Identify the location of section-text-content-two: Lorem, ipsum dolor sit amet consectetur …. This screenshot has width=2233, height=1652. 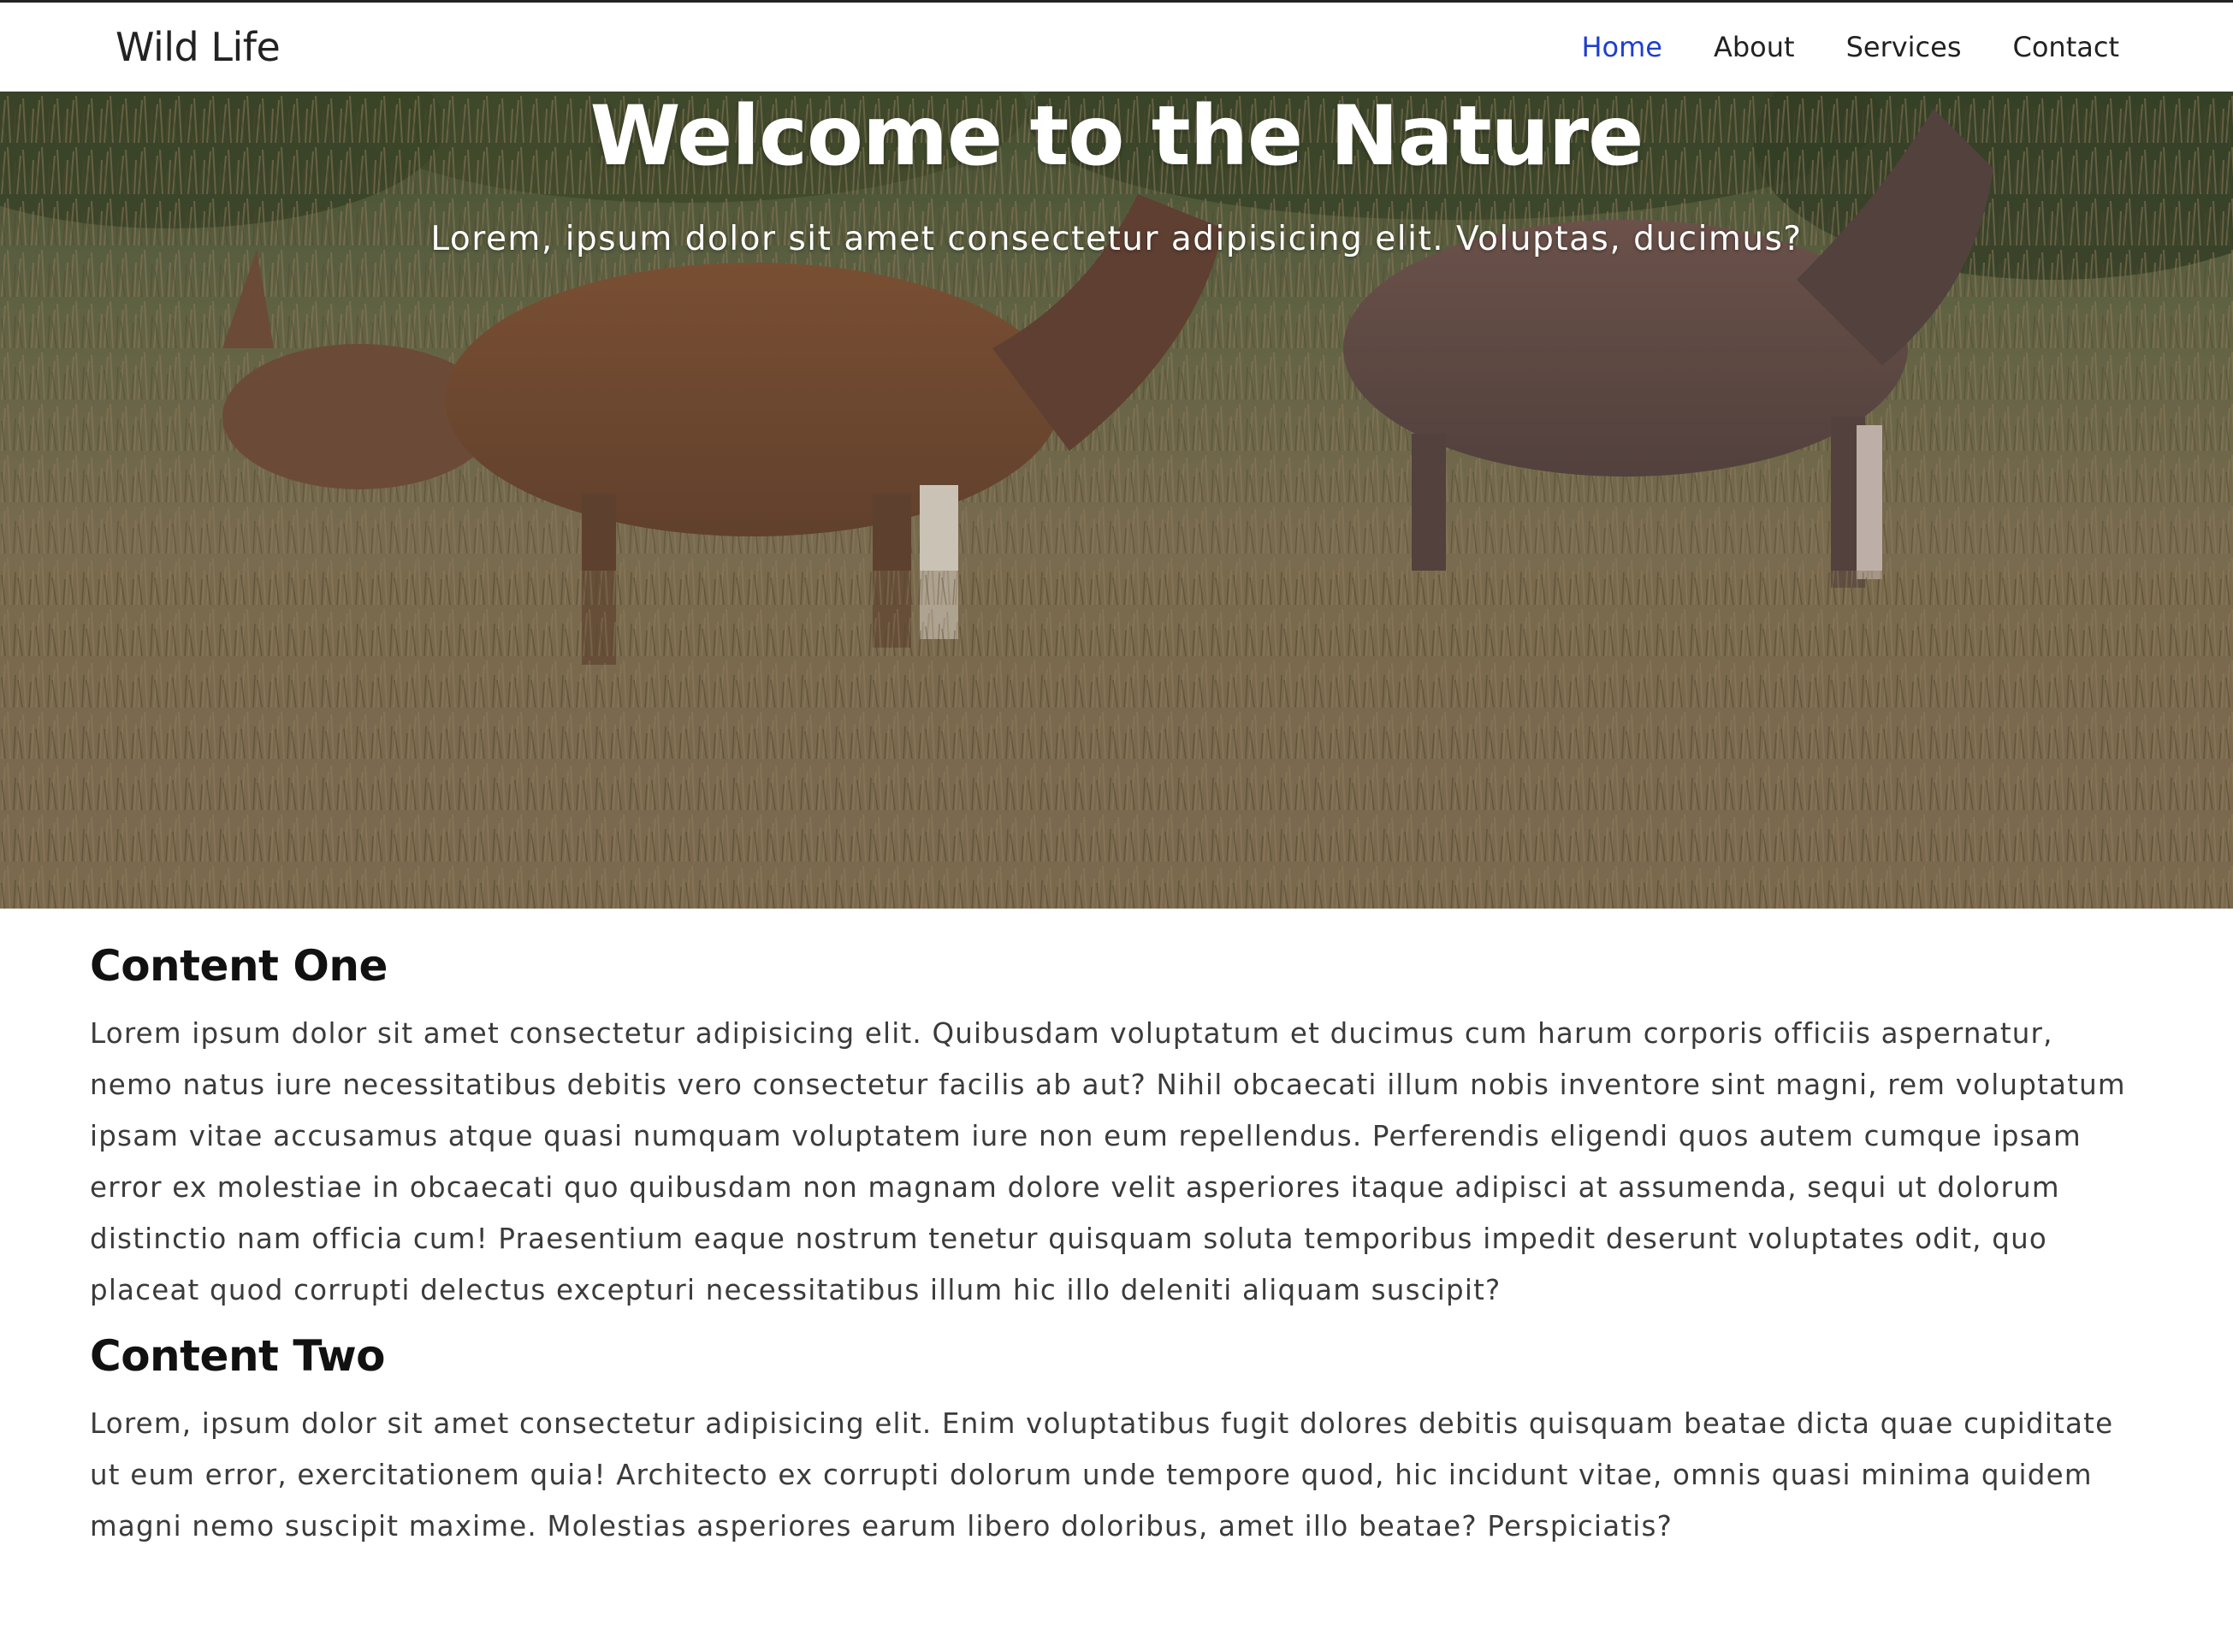
(1102, 1474).